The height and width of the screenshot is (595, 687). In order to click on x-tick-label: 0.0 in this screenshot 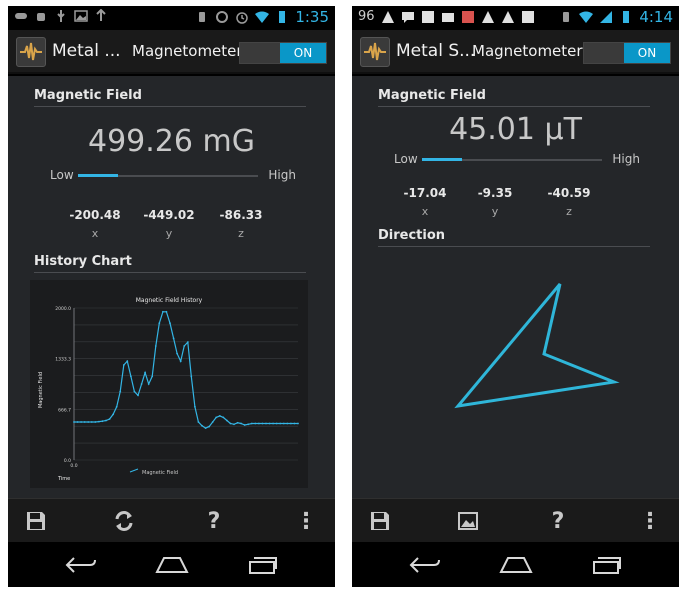, I will do `click(73, 466)`.